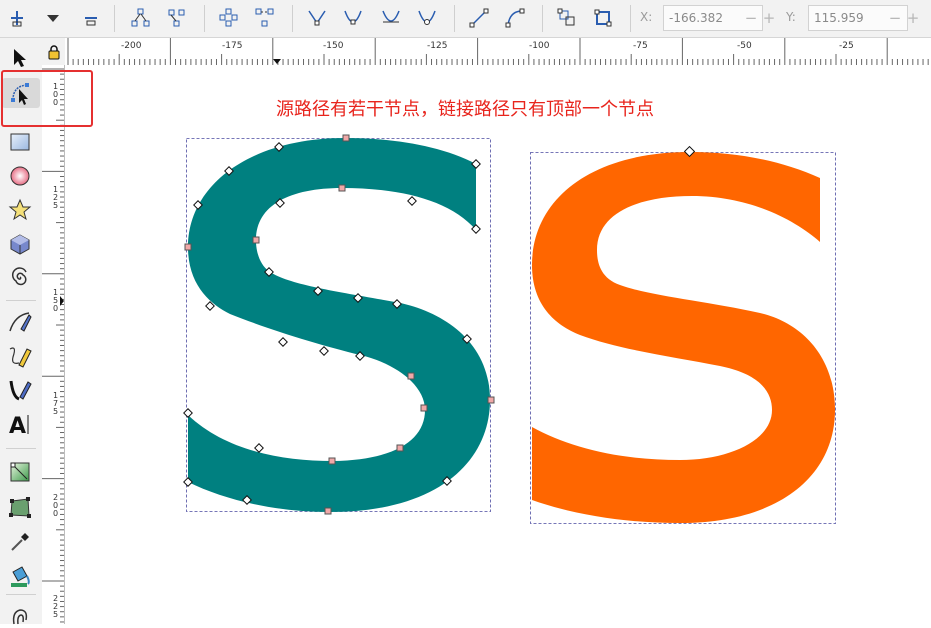  What do you see at coordinates (20, 472) in the screenshot?
I see `gradient-tool-icon` at bounding box center [20, 472].